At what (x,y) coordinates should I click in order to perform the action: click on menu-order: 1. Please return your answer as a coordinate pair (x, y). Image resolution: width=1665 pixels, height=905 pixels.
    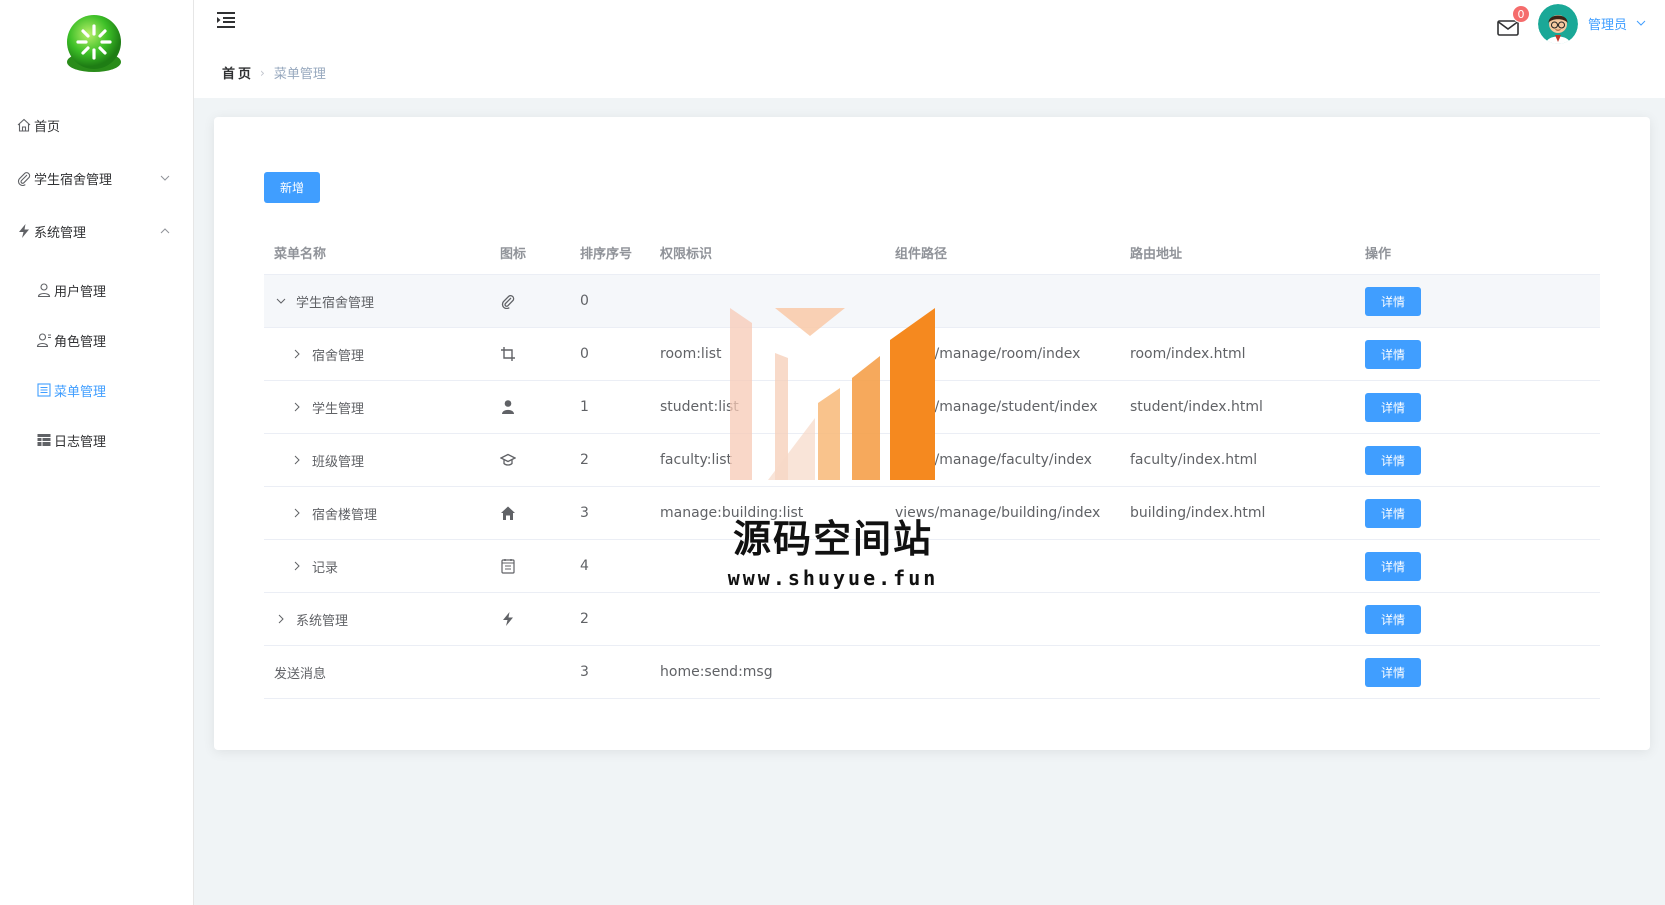
    Looking at the image, I should click on (584, 407).